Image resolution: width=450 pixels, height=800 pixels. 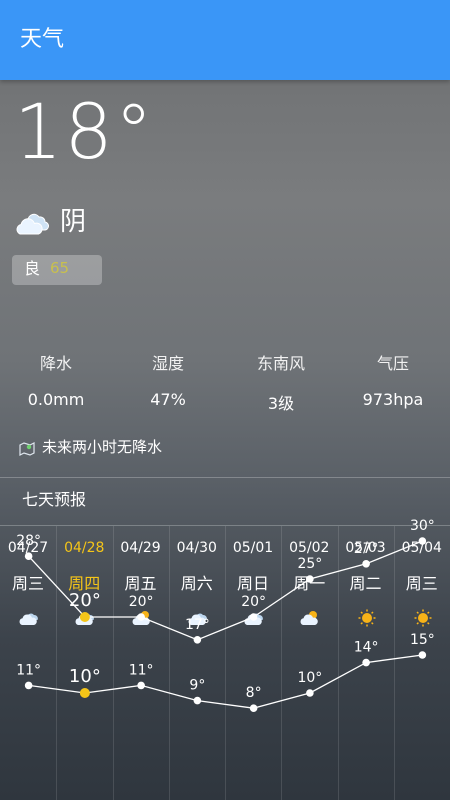 What do you see at coordinates (84, 663) in the screenshot?
I see `forecast-day: 04/28 周四` at bounding box center [84, 663].